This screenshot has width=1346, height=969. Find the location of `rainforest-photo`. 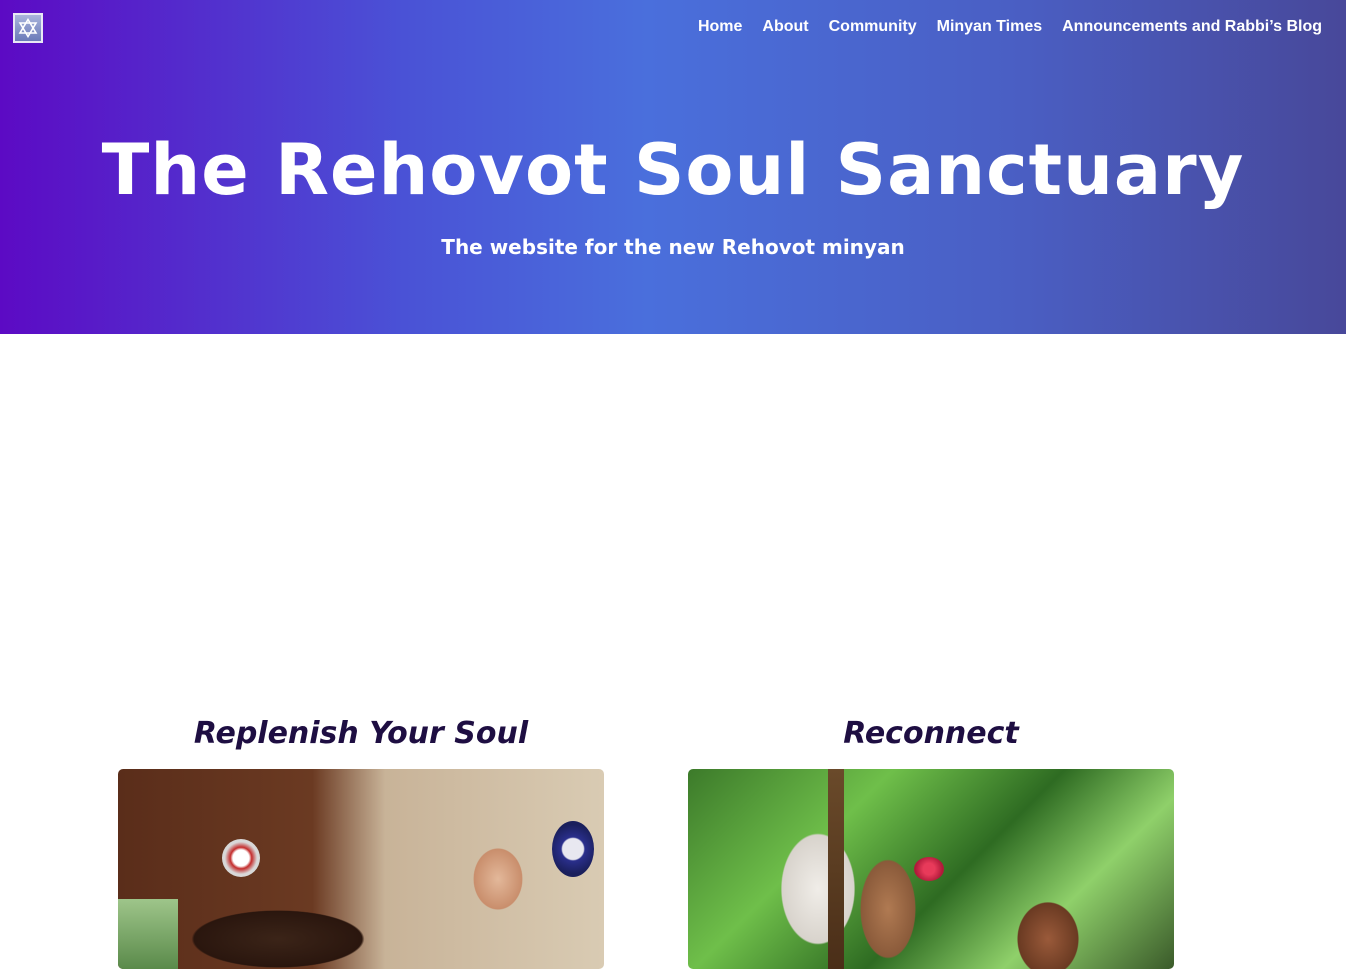

rainforest-photo is located at coordinates (931, 869).